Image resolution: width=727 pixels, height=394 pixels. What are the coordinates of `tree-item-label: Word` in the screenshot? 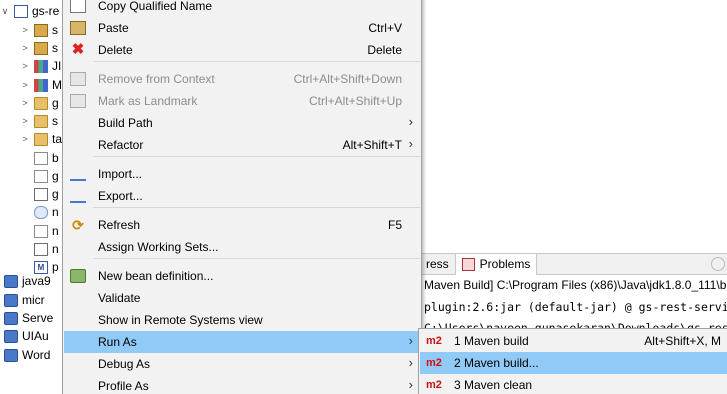 It's located at (36, 355).